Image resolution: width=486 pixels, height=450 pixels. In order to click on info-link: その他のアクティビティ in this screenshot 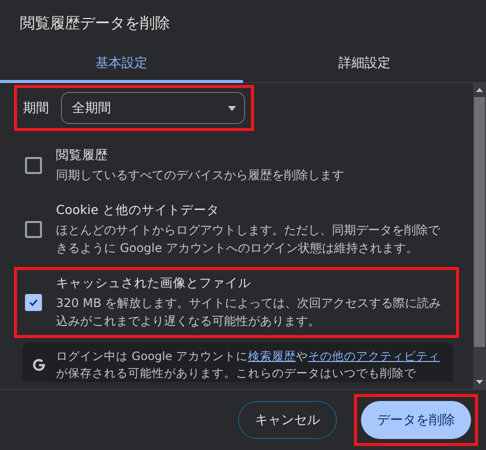, I will do `click(374, 356)`.